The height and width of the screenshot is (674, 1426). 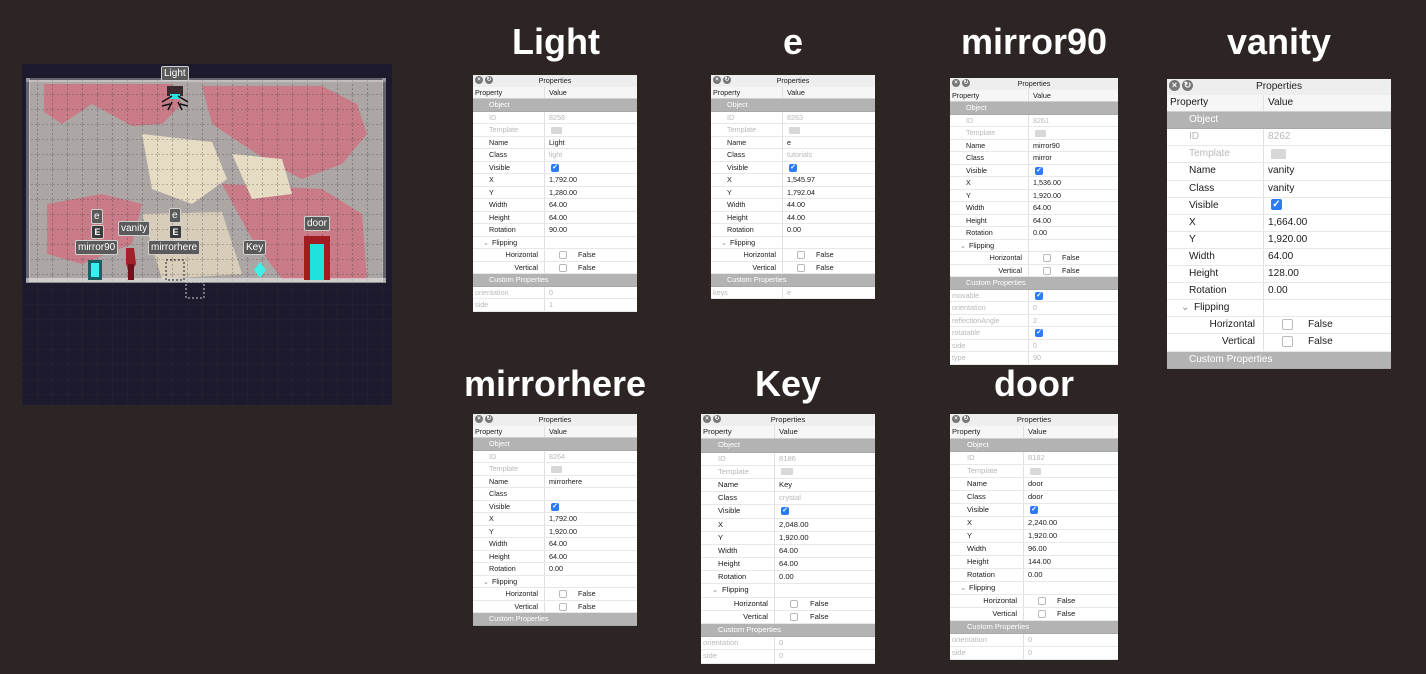 I want to click on map-label-vanity: vanity, so click(x=134, y=228).